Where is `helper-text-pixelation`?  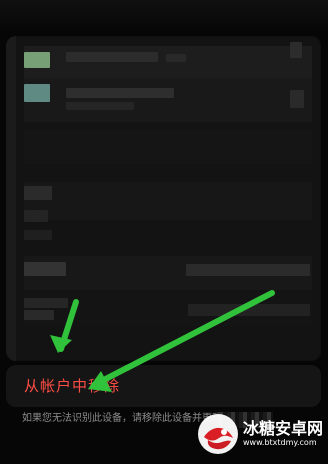
helper-text-pixelation is located at coordinates (244, 420).